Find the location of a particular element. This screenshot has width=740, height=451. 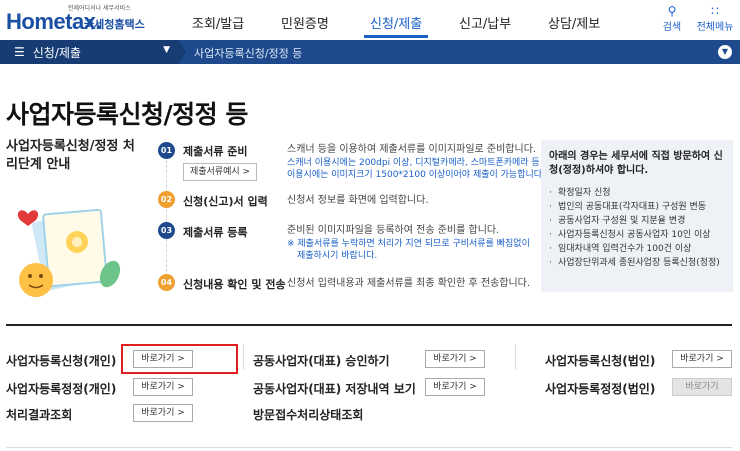

step-name-3: 제출서류 등록 is located at coordinates (215, 232).